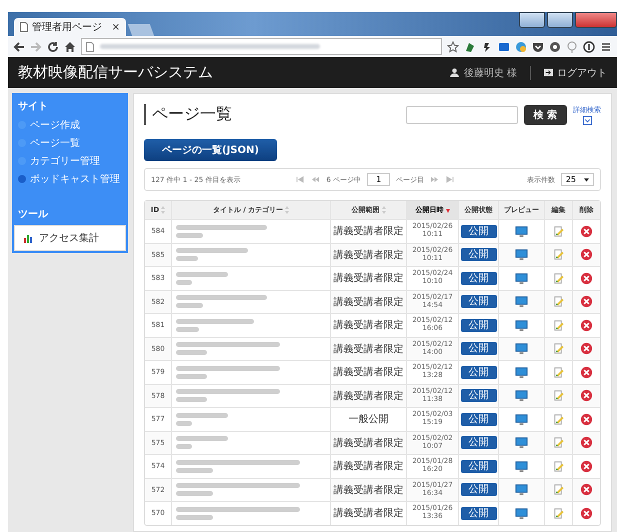  I want to click on reload-icon, so click(53, 46).